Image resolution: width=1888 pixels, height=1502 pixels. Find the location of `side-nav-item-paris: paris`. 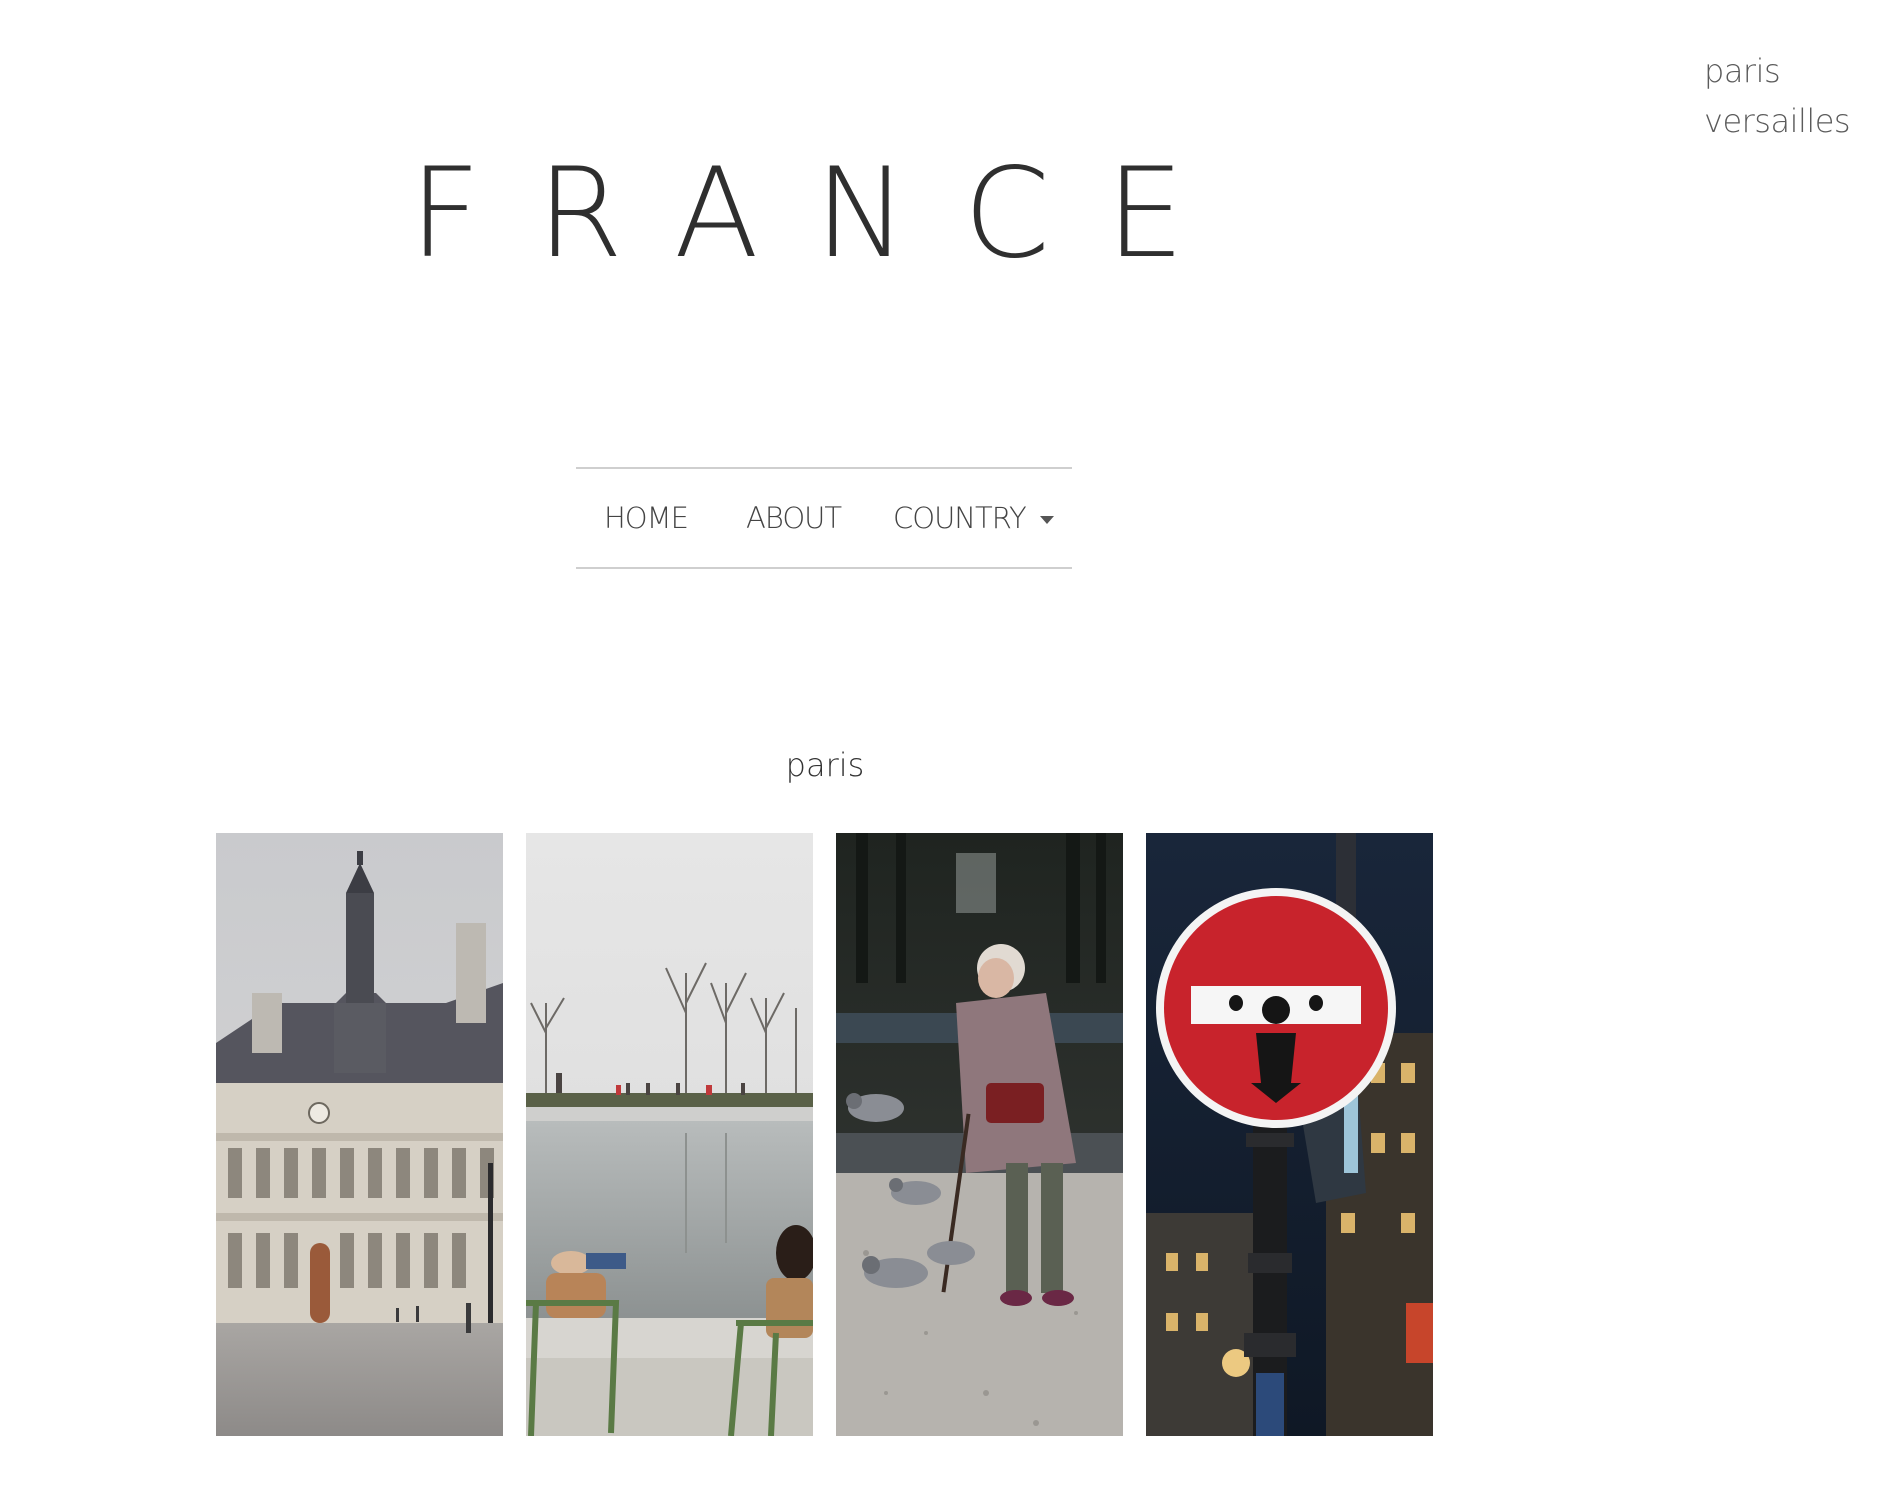

side-nav-item-paris: paris is located at coordinates (1777, 71).